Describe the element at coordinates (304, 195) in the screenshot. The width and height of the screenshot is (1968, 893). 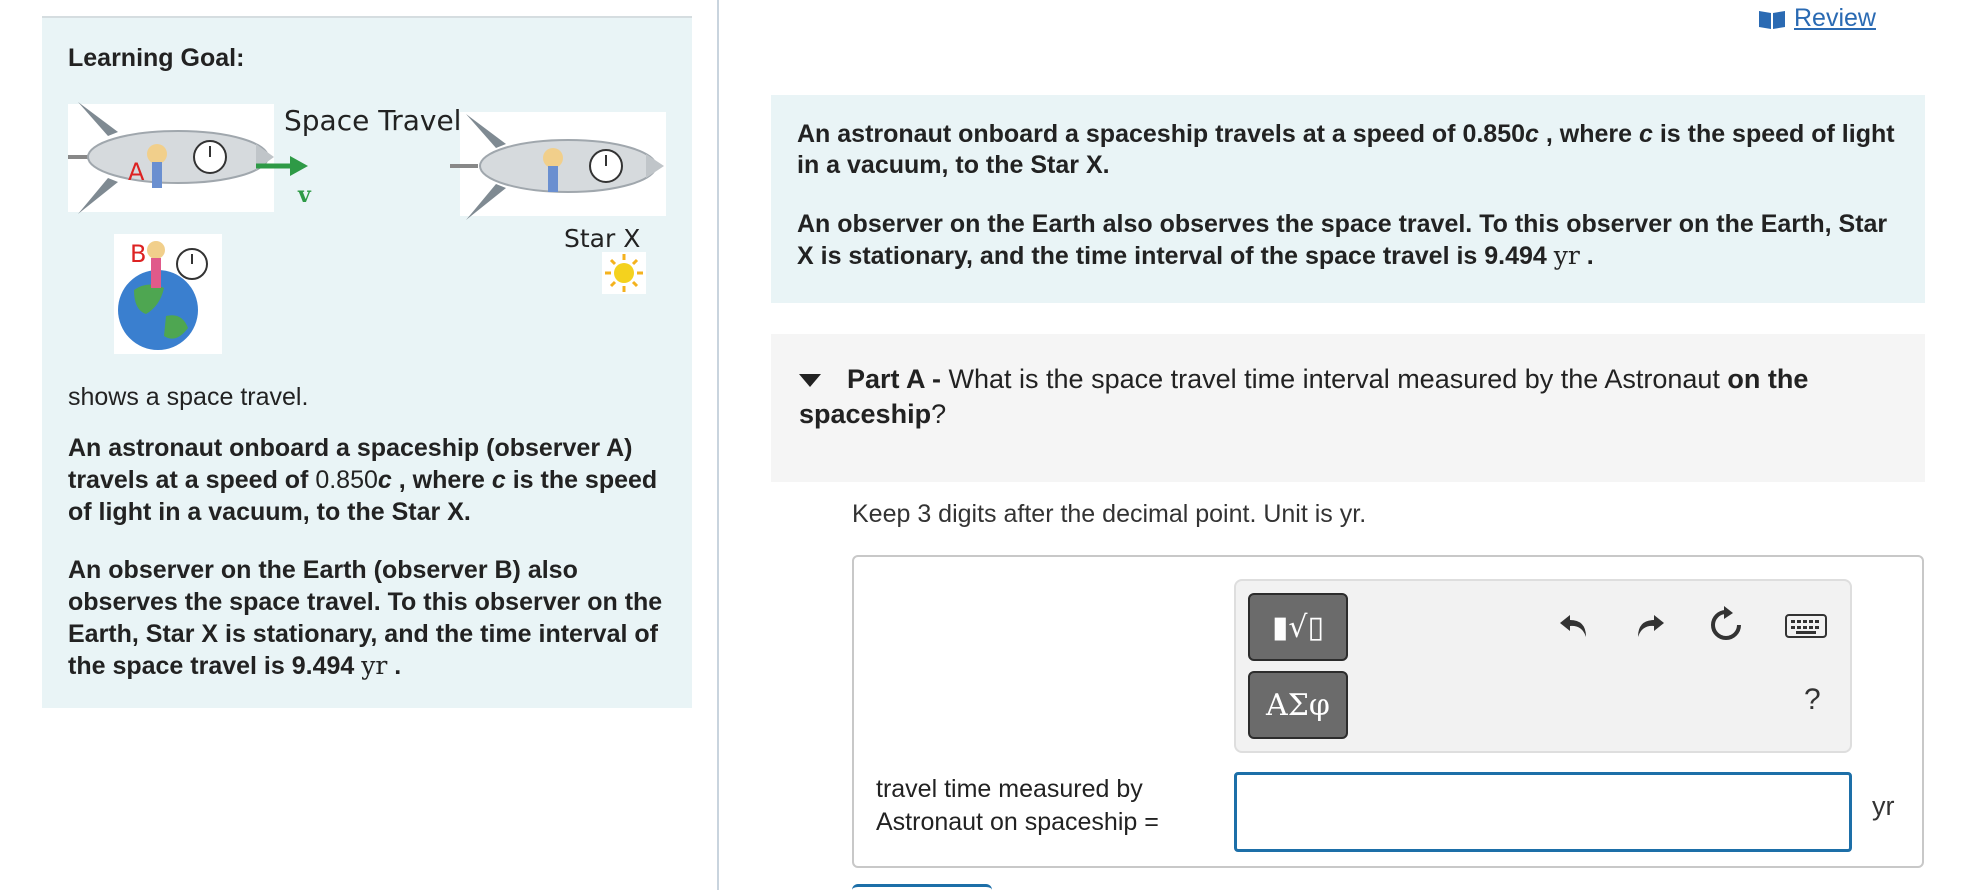
I see `velocity-label: v` at that location.